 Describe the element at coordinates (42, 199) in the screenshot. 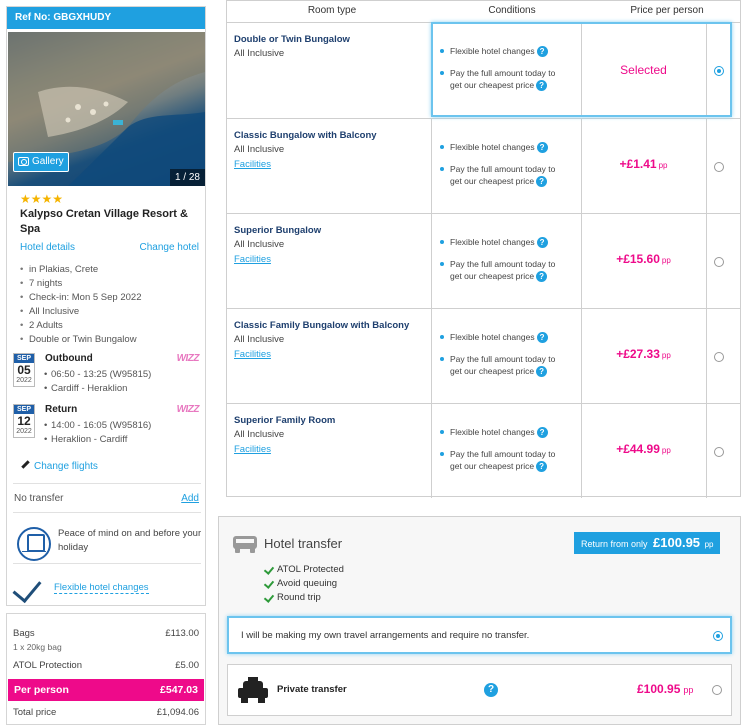

I see `star-rating: ★★★★` at that location.